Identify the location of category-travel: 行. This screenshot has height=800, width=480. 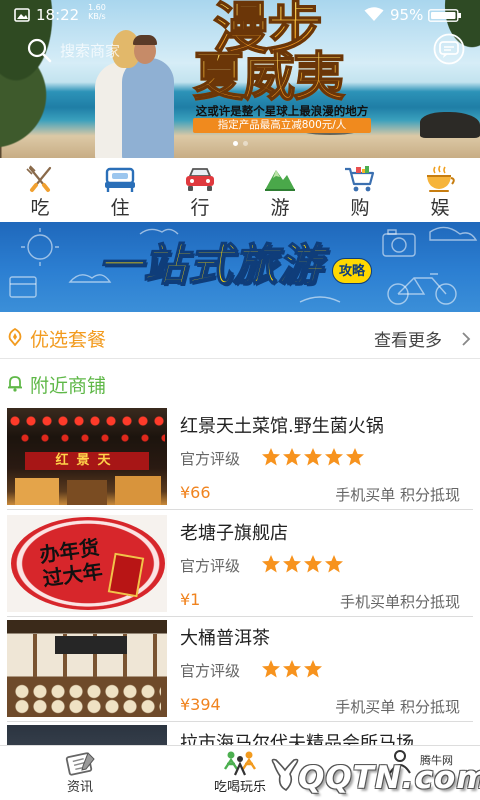
(200, 190).